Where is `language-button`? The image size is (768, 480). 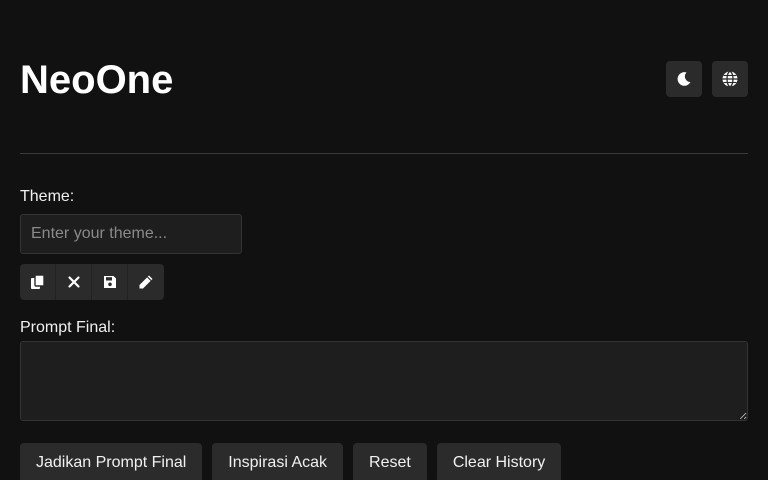
language-button is located at coordinates (730, 79).